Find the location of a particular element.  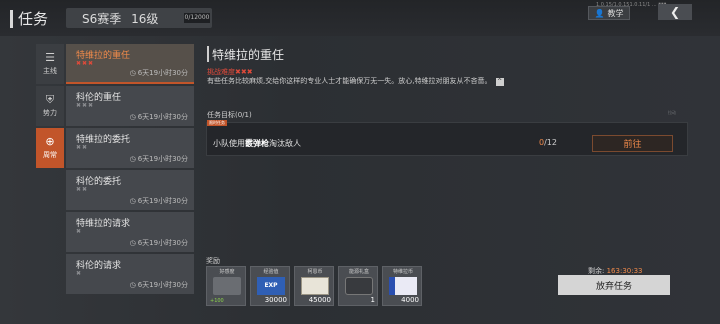

objective-box: 小队使用霰弹枪淘汰敌人 0/12 前往 is located at coordinates (447, 139).